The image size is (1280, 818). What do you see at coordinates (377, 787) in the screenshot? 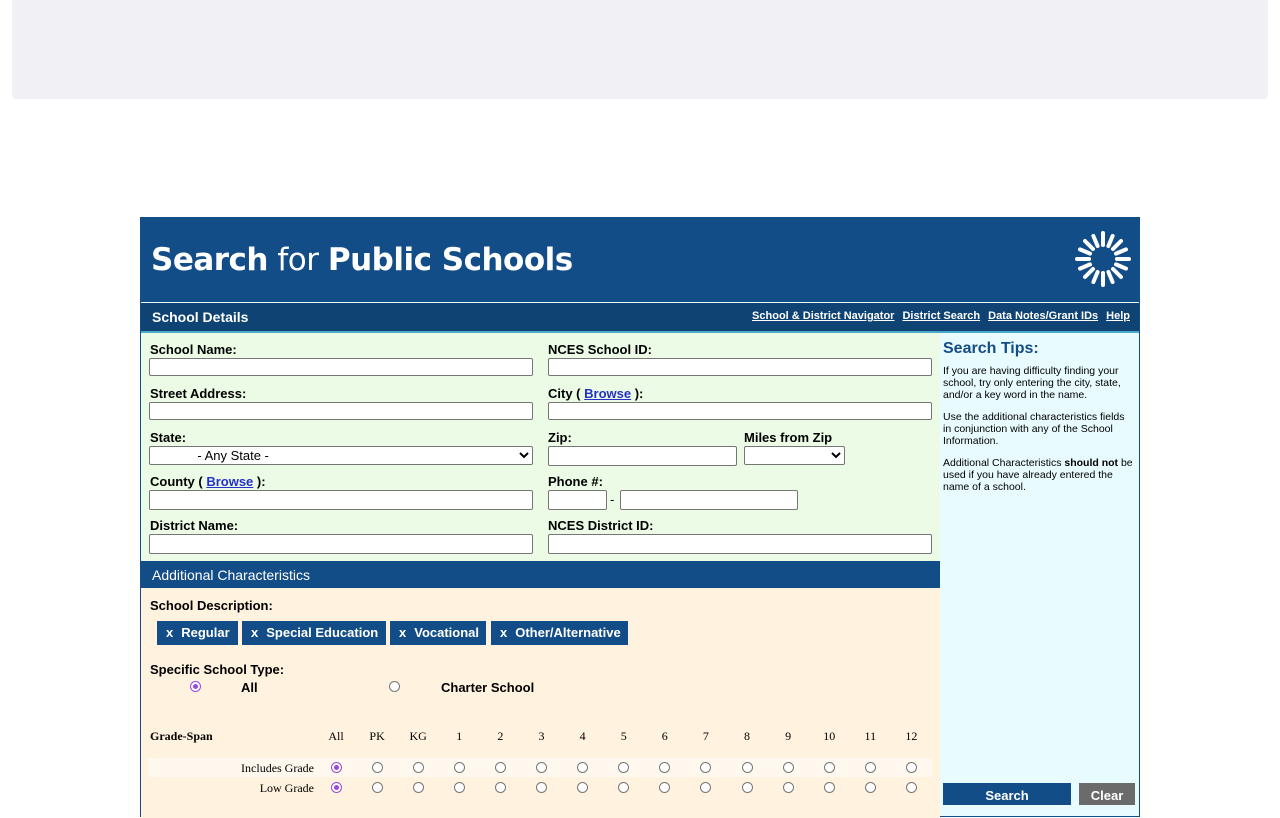
I see `grade-radio-low-pk` at bounding box center [377, 787].